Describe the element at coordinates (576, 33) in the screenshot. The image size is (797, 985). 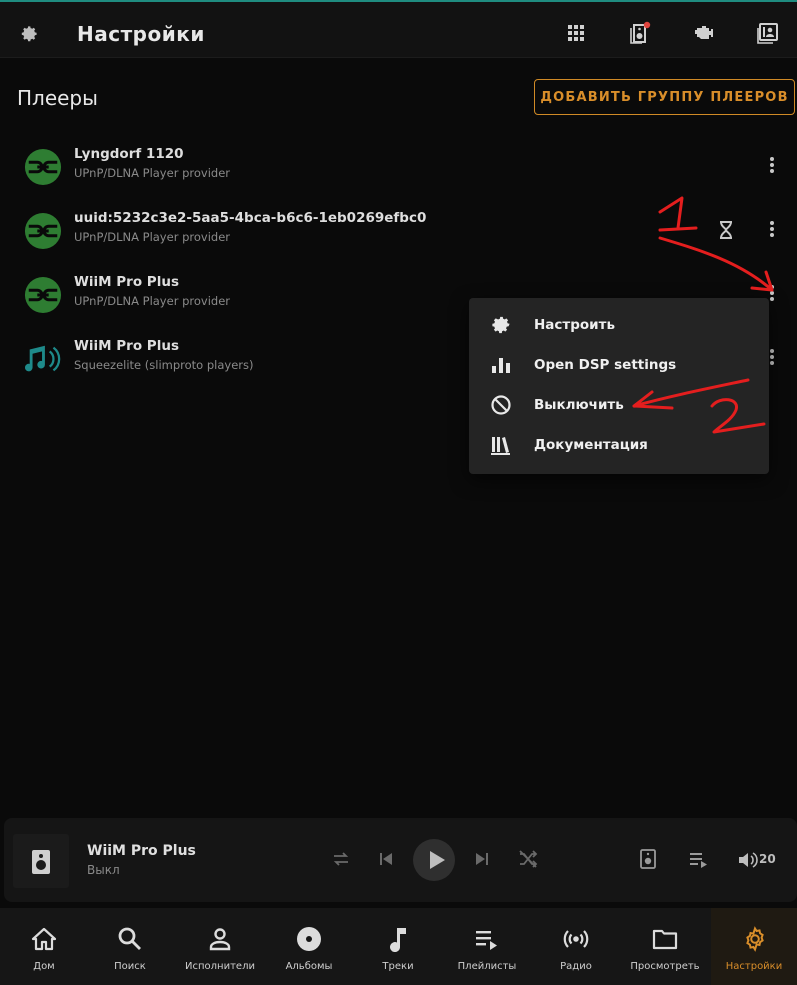
I see `grid-icon` at that location.